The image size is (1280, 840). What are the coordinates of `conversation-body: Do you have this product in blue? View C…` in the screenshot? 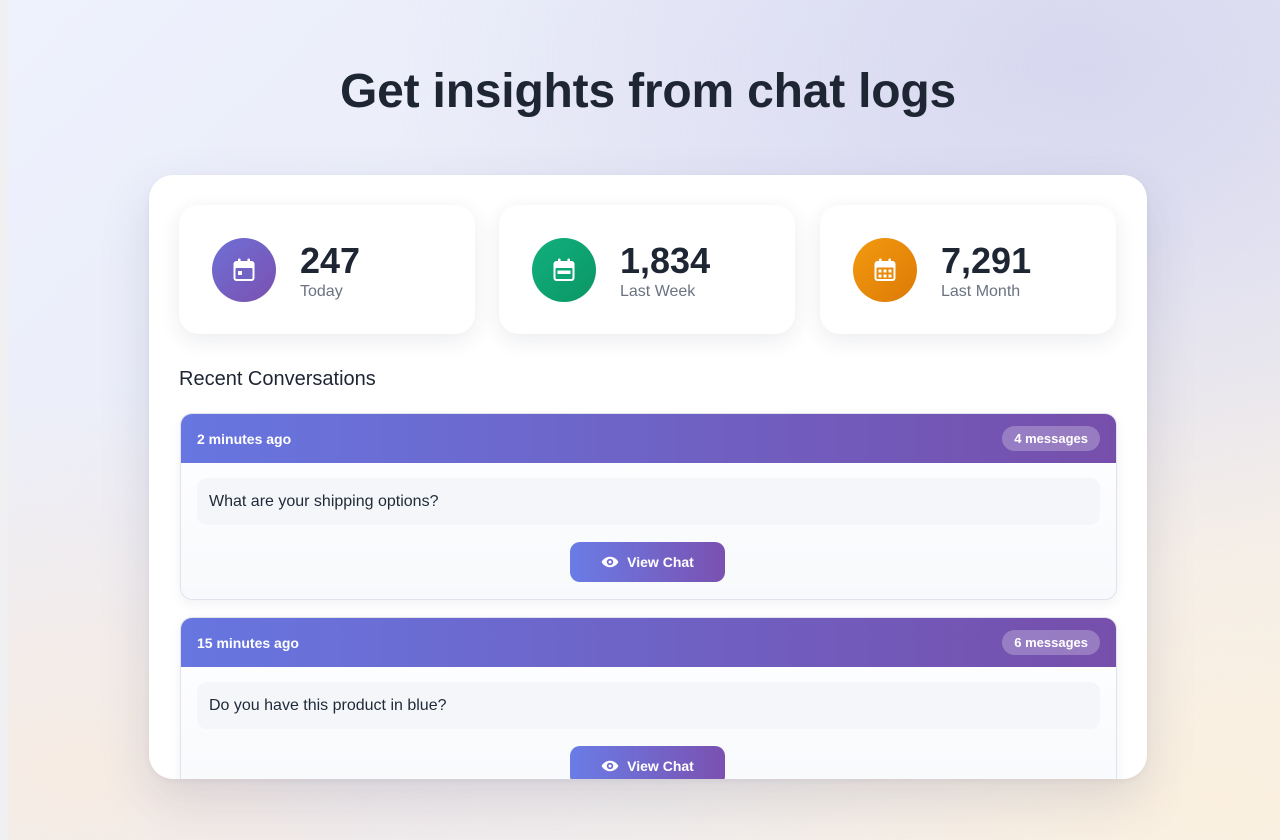 It's located at (648, 723).